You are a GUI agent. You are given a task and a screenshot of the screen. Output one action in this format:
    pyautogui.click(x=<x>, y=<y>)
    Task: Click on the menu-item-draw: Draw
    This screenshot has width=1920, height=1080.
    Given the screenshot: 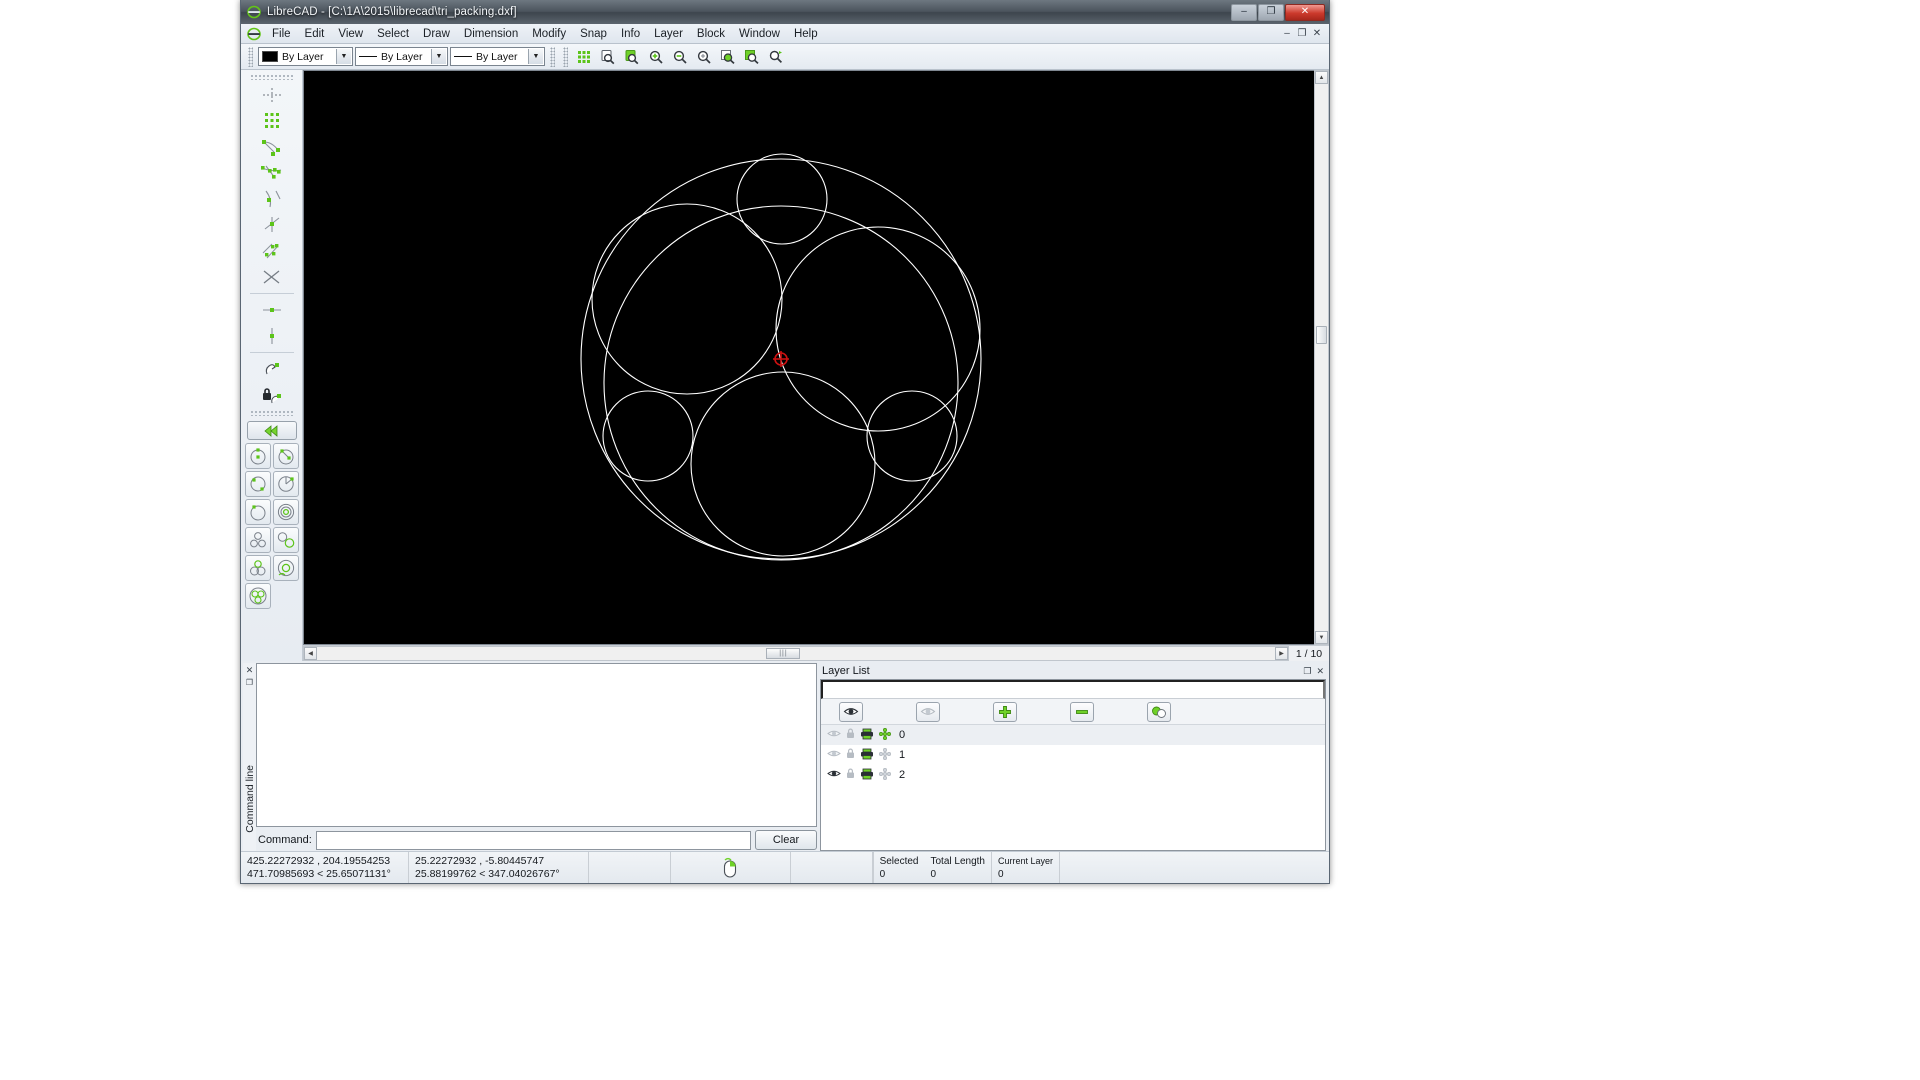 What is the action you would take?
    pyautogui.click(x=436, y=34)
    